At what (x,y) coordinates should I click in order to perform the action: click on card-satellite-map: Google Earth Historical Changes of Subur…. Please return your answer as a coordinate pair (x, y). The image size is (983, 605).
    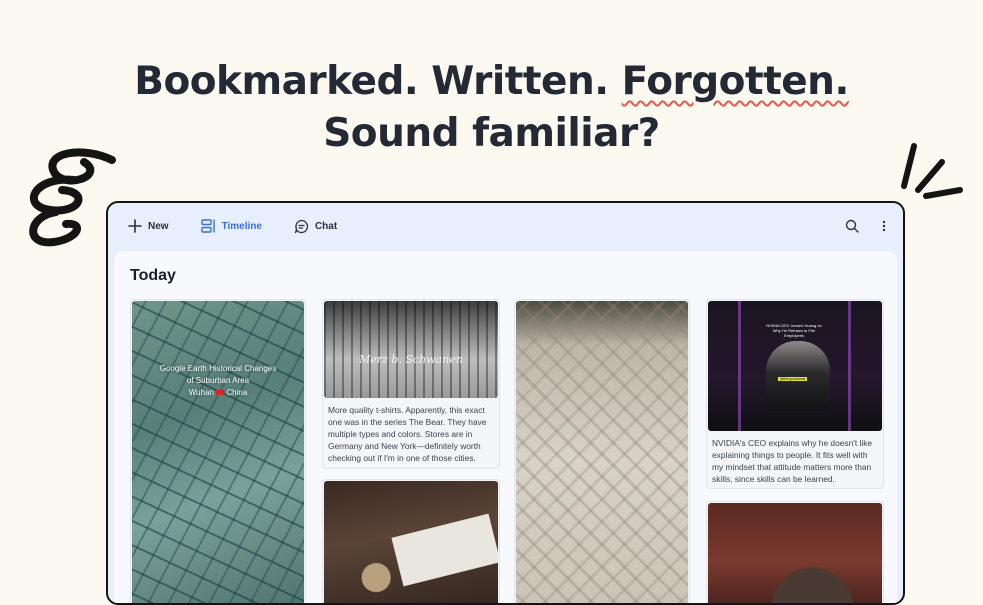
    Looking at the image, I should click on (218, 451).